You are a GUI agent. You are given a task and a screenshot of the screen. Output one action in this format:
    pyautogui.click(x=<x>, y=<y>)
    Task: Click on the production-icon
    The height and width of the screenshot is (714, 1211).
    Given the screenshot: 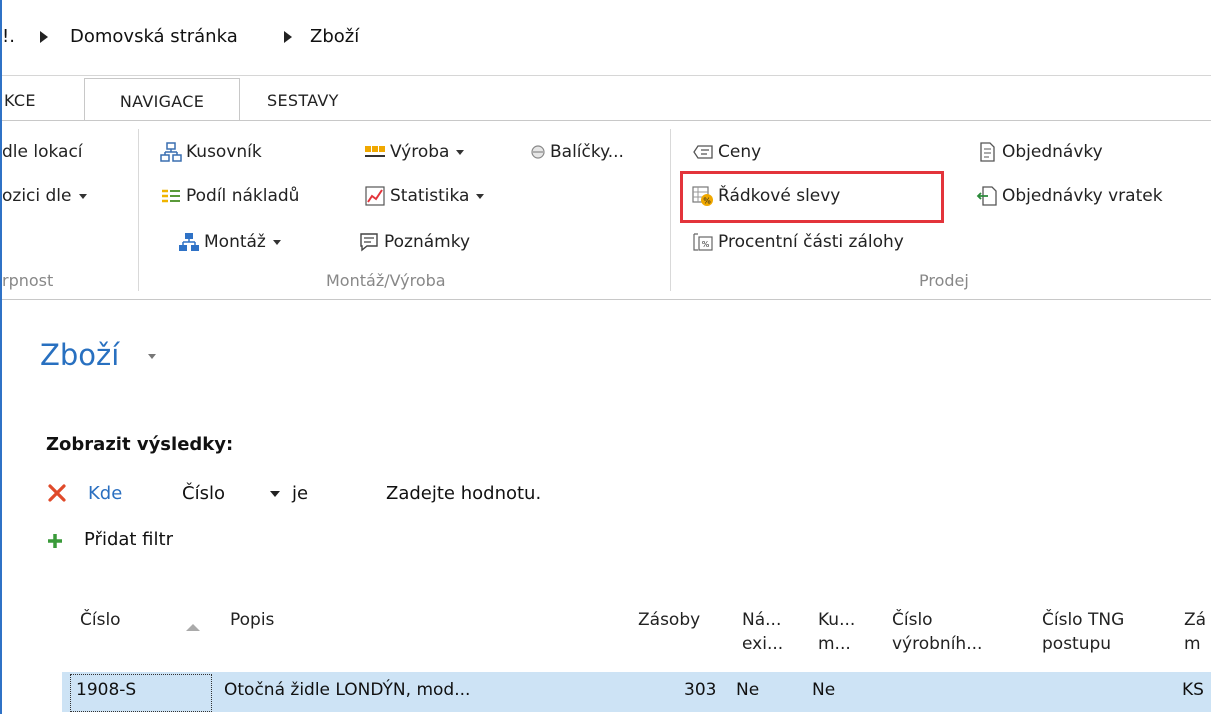 What is the action you would take?
    pyautogui.click(x=375, y=152)
    